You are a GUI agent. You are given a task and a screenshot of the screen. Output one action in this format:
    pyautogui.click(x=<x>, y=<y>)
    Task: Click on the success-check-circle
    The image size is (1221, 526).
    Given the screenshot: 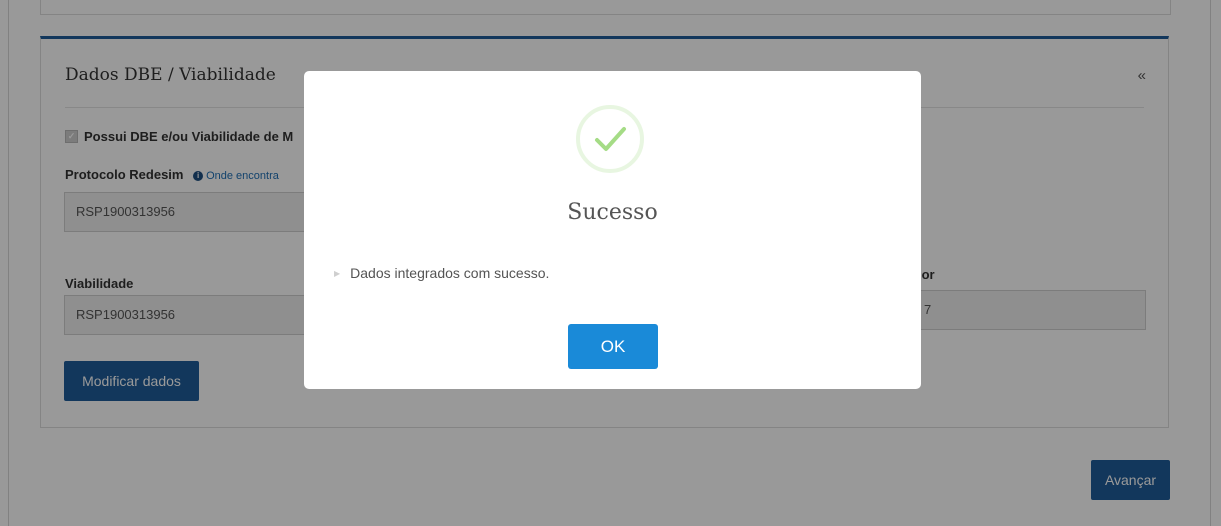 What is the action you would take?
    pyautogui.click(x=610, y=139)
    